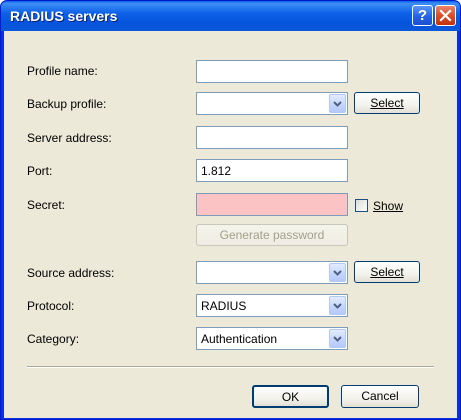  I want to click on protocol-value: RADIUS, so click(224, 306).